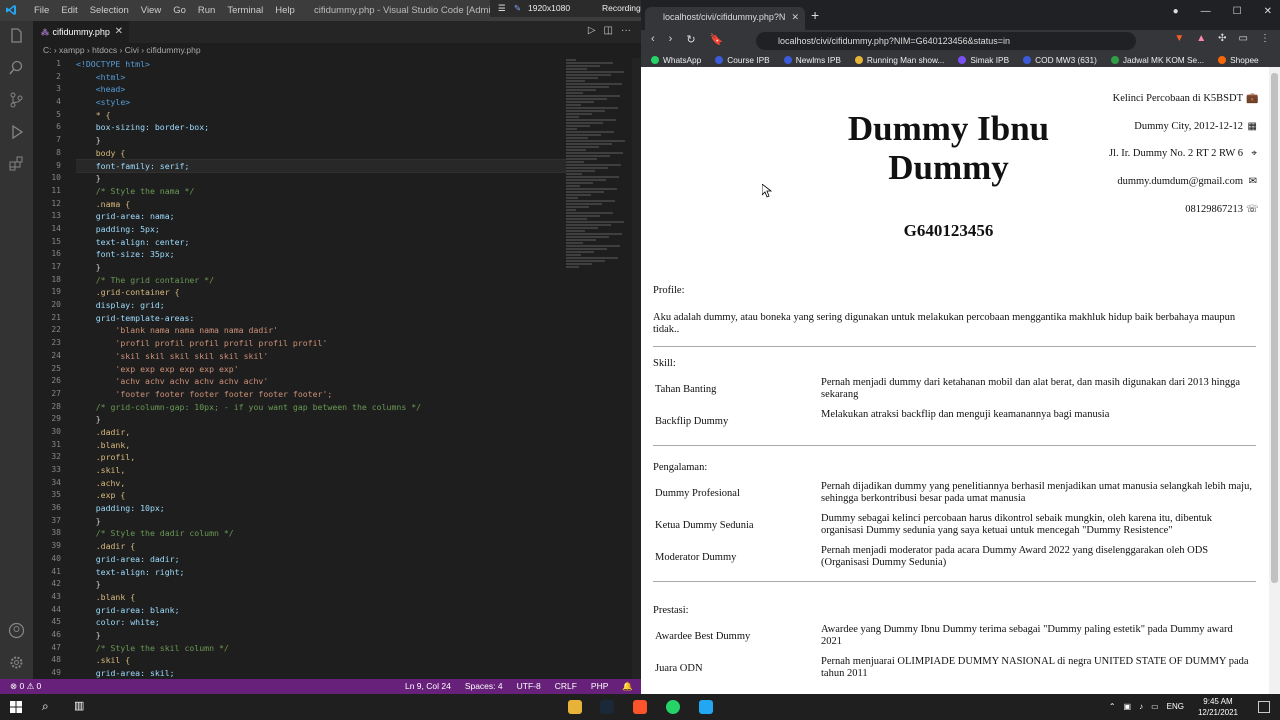 This screenshot has height=720, width=1280. Describe the element at coordinates (690, 39) in the screenshot. I see `reload-icon: ↻` at that location.